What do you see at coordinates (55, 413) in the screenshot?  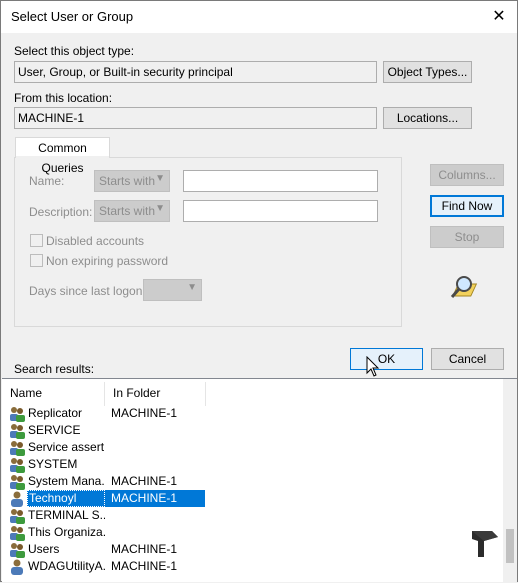 I see `row-name: Replicator` at bounding box center [55, 413].